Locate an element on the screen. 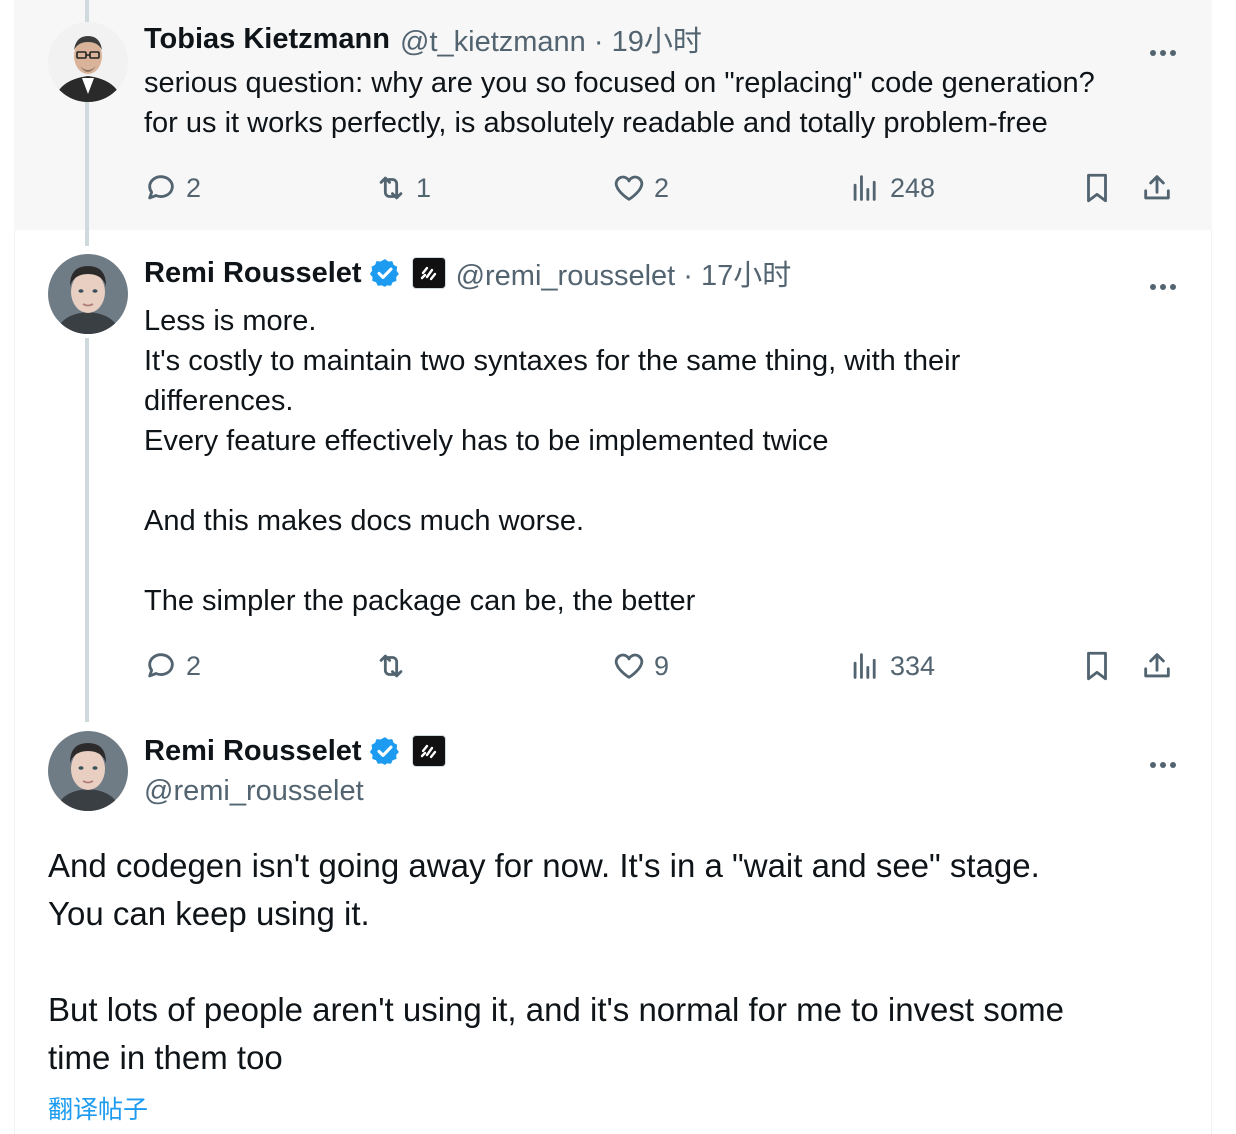 The height and width of the screenshot is (1134, 1236). like-button: 9 is located at coordinates (640, 666).